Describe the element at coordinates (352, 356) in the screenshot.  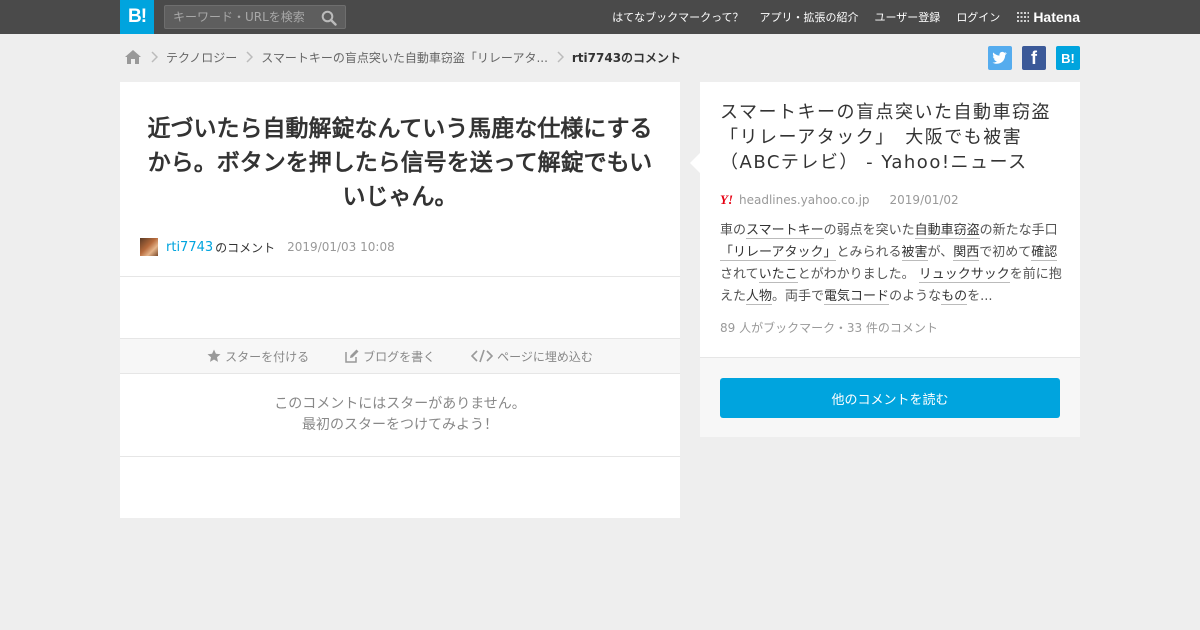
I see `edit-icon` at that location.